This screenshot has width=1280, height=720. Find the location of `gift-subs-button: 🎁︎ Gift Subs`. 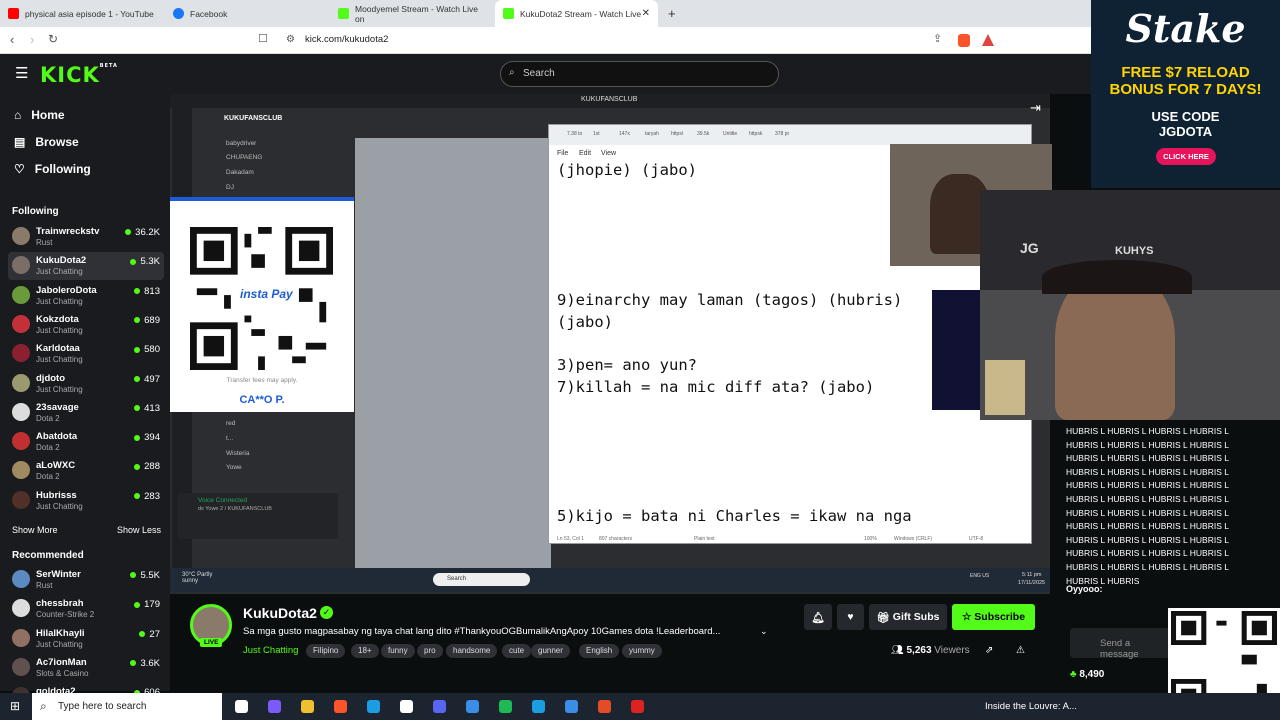

gift-subs-button: 🎁︎ Gift Subs is located at coordinates (908, 617).